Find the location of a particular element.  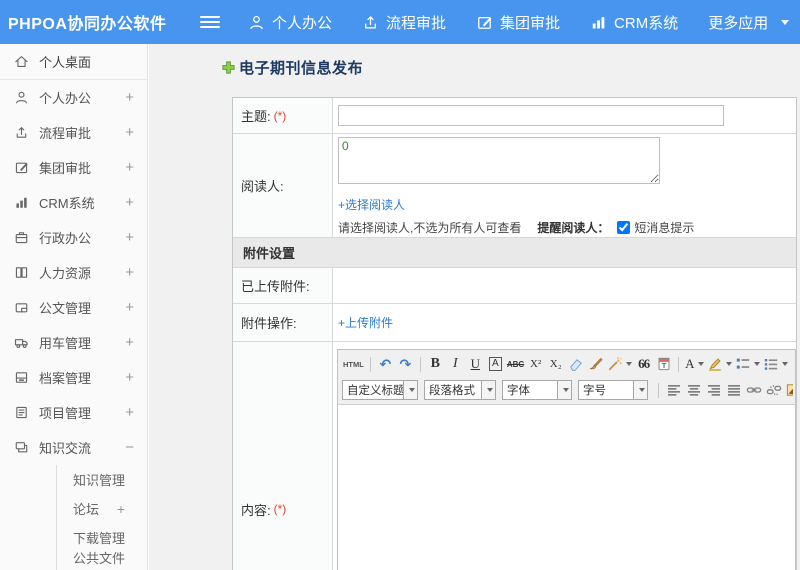

sidebar-item-label: 档案管理 is located at coordinates (65, 378).